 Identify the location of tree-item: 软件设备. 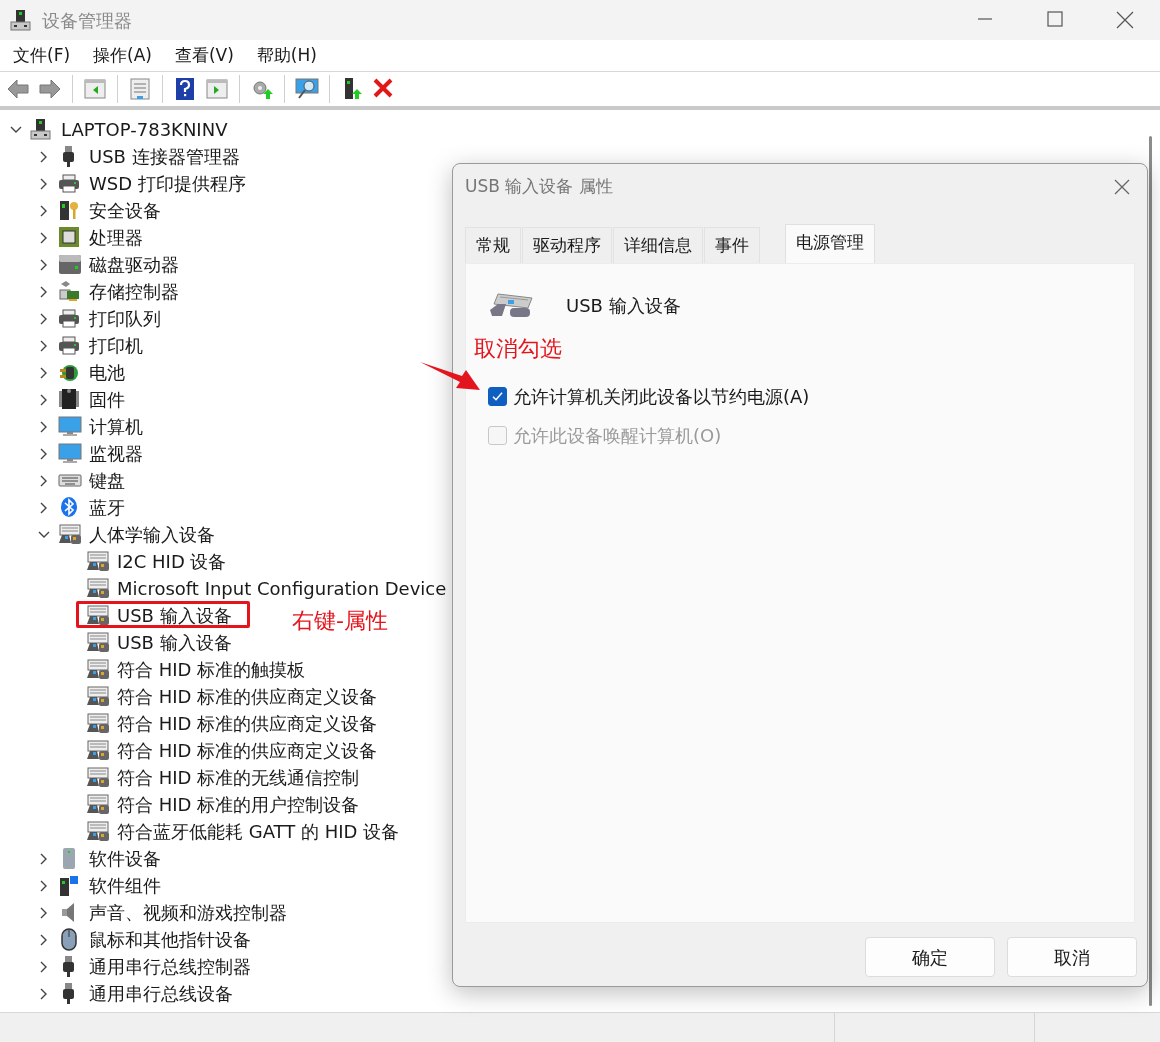
(125, 858).